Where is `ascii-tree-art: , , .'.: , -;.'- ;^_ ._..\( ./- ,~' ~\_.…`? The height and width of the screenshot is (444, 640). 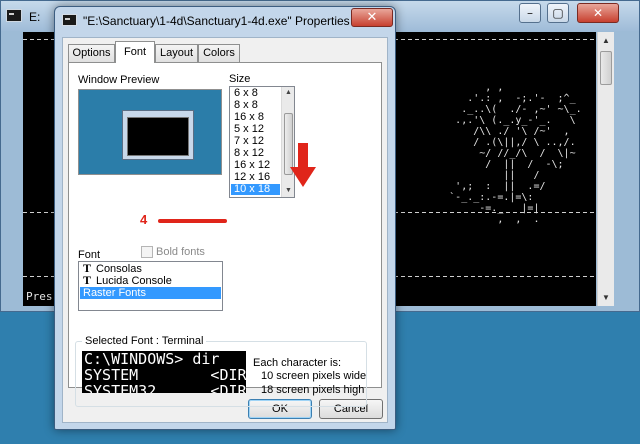 ascii-tree-art: , , .'.: , -;.'- ;^_ ._..\( ./- ,~' ~\_.… is located at coordinates (515, 153).